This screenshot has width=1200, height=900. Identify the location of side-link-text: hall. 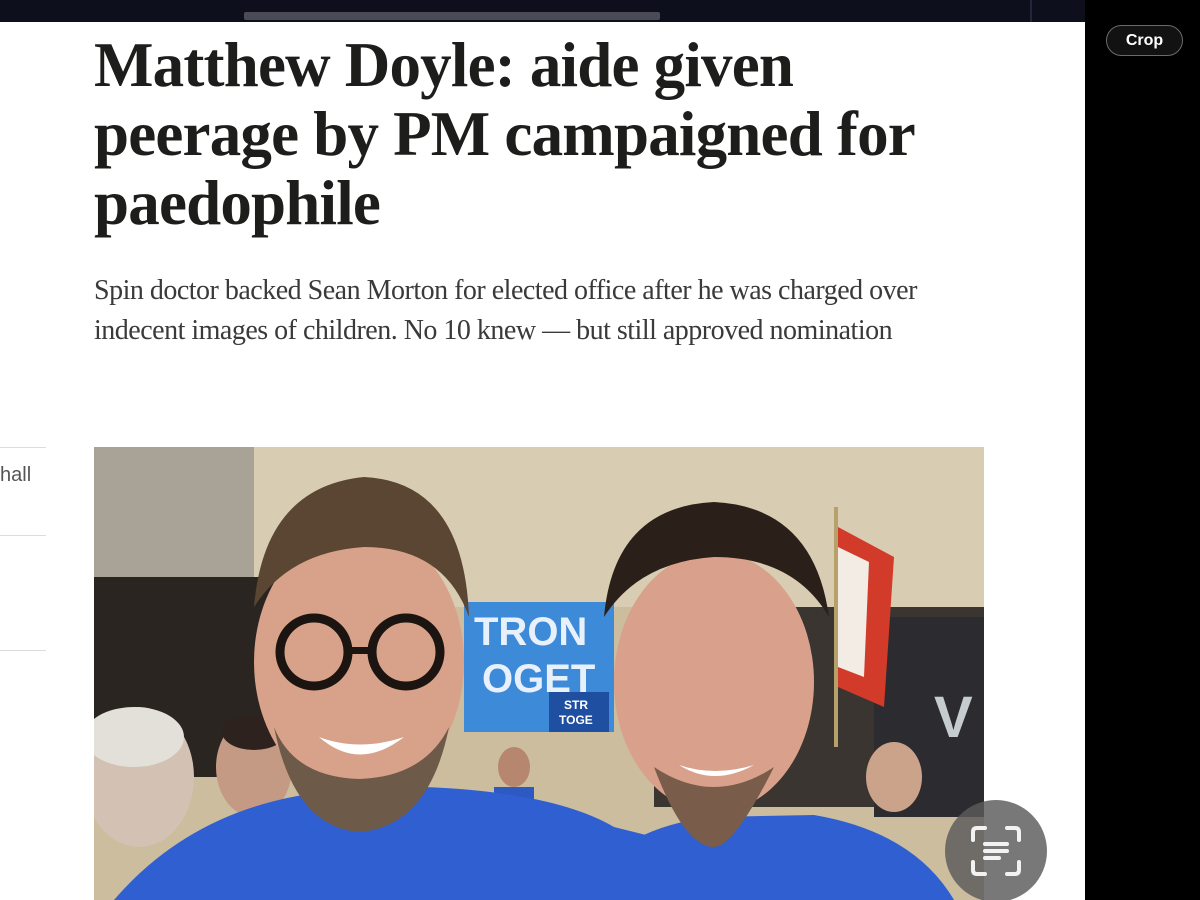
(15, 475).